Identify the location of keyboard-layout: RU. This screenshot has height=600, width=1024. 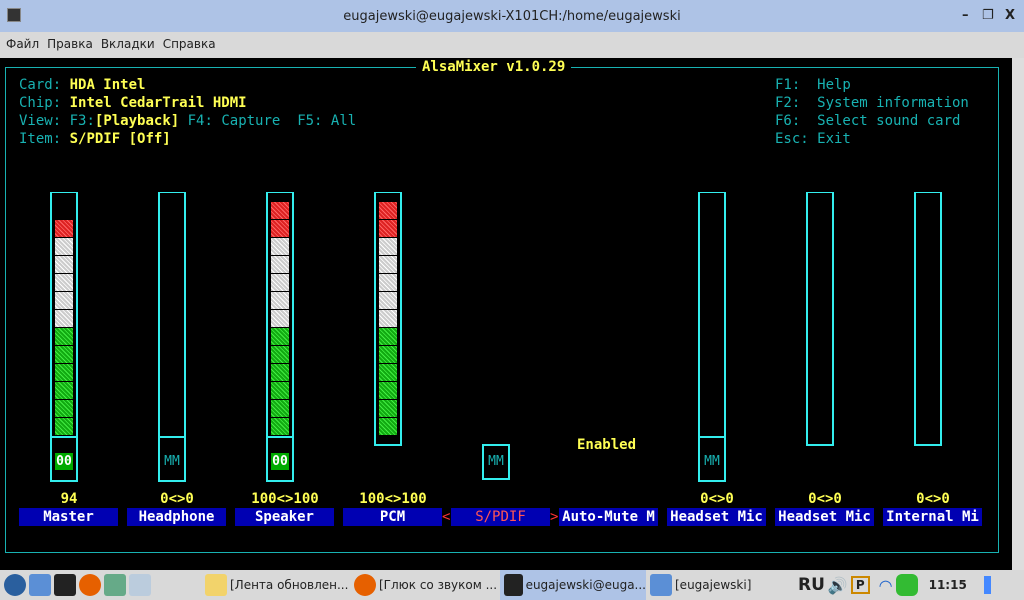
(811, 585).